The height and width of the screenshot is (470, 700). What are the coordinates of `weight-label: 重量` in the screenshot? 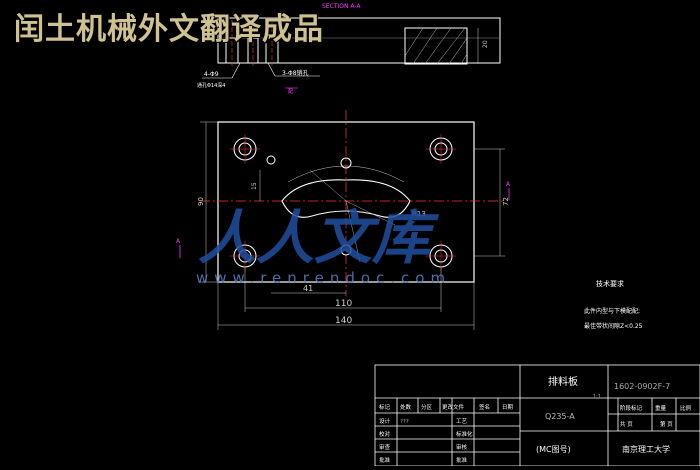 It's located at (661, 408).